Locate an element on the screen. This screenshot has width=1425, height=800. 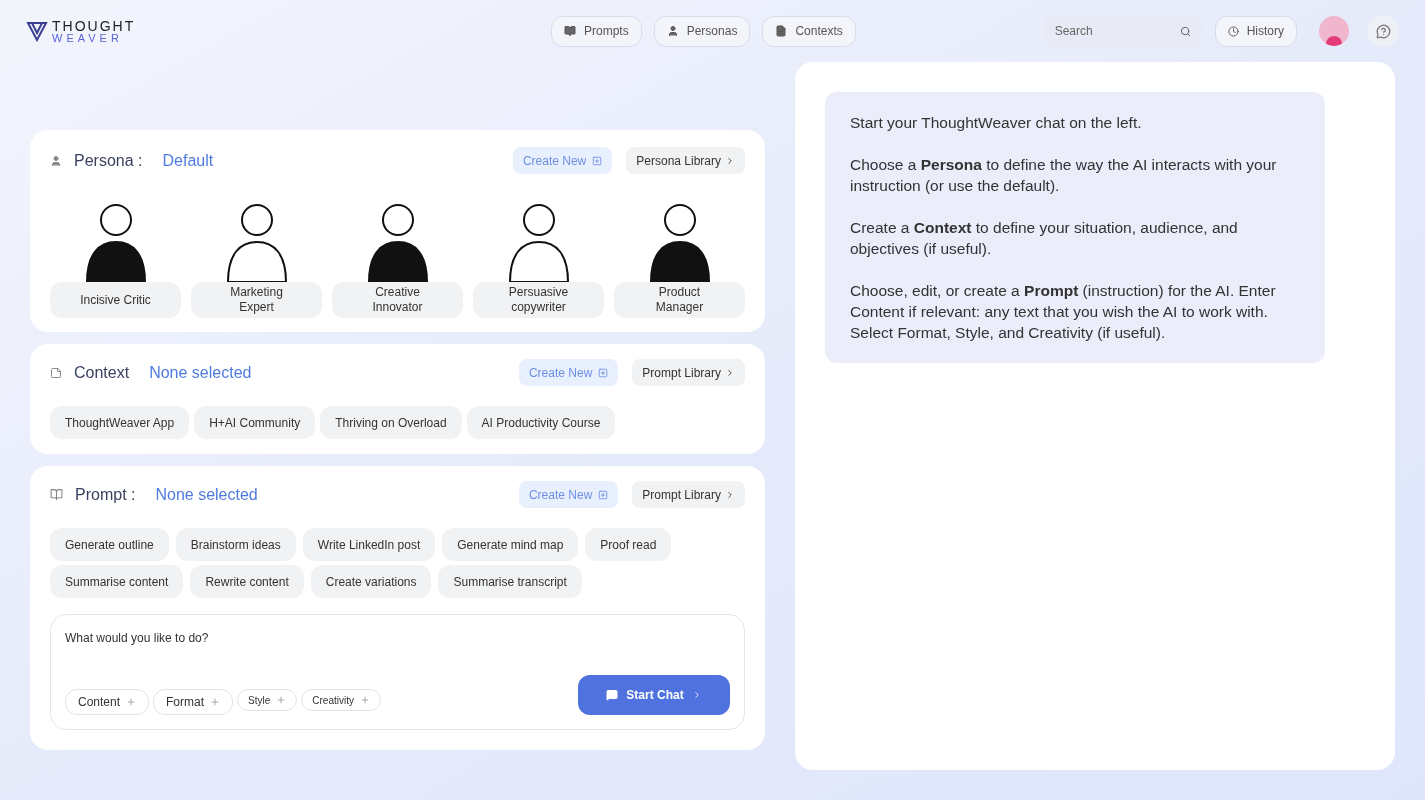
book-icon is located at coordinates (56, 494).